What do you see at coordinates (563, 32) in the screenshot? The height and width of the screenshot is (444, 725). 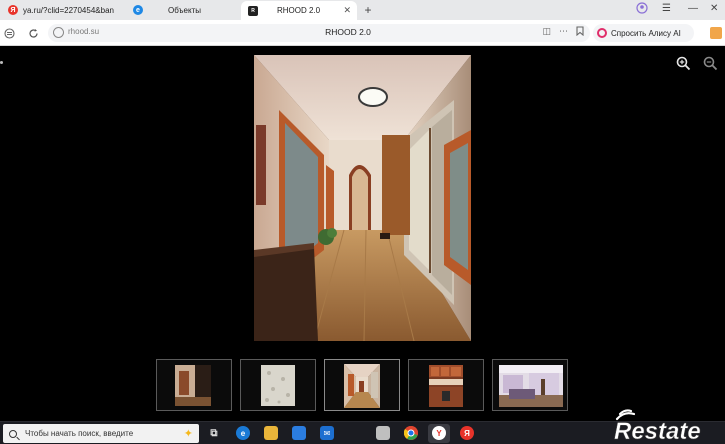 I see `more-icon: ⋯` at bounding box center [563, 32].